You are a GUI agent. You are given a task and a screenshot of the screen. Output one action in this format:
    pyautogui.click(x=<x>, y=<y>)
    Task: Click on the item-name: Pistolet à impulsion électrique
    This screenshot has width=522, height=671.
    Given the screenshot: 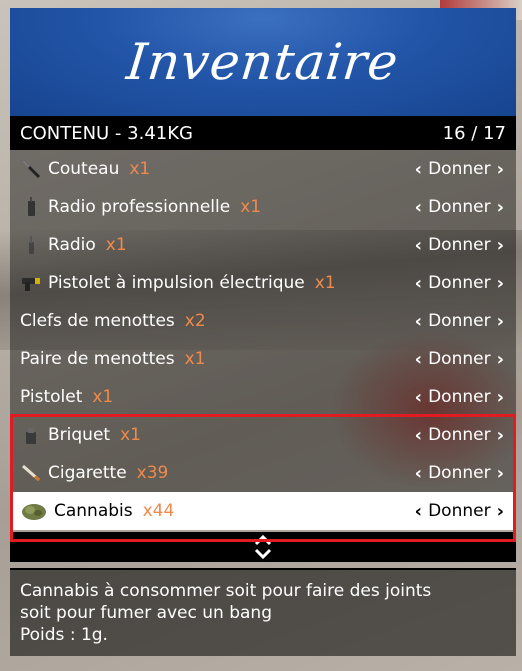 What is the action you would take?
    pyautogui.click(x=176, y=283)
    